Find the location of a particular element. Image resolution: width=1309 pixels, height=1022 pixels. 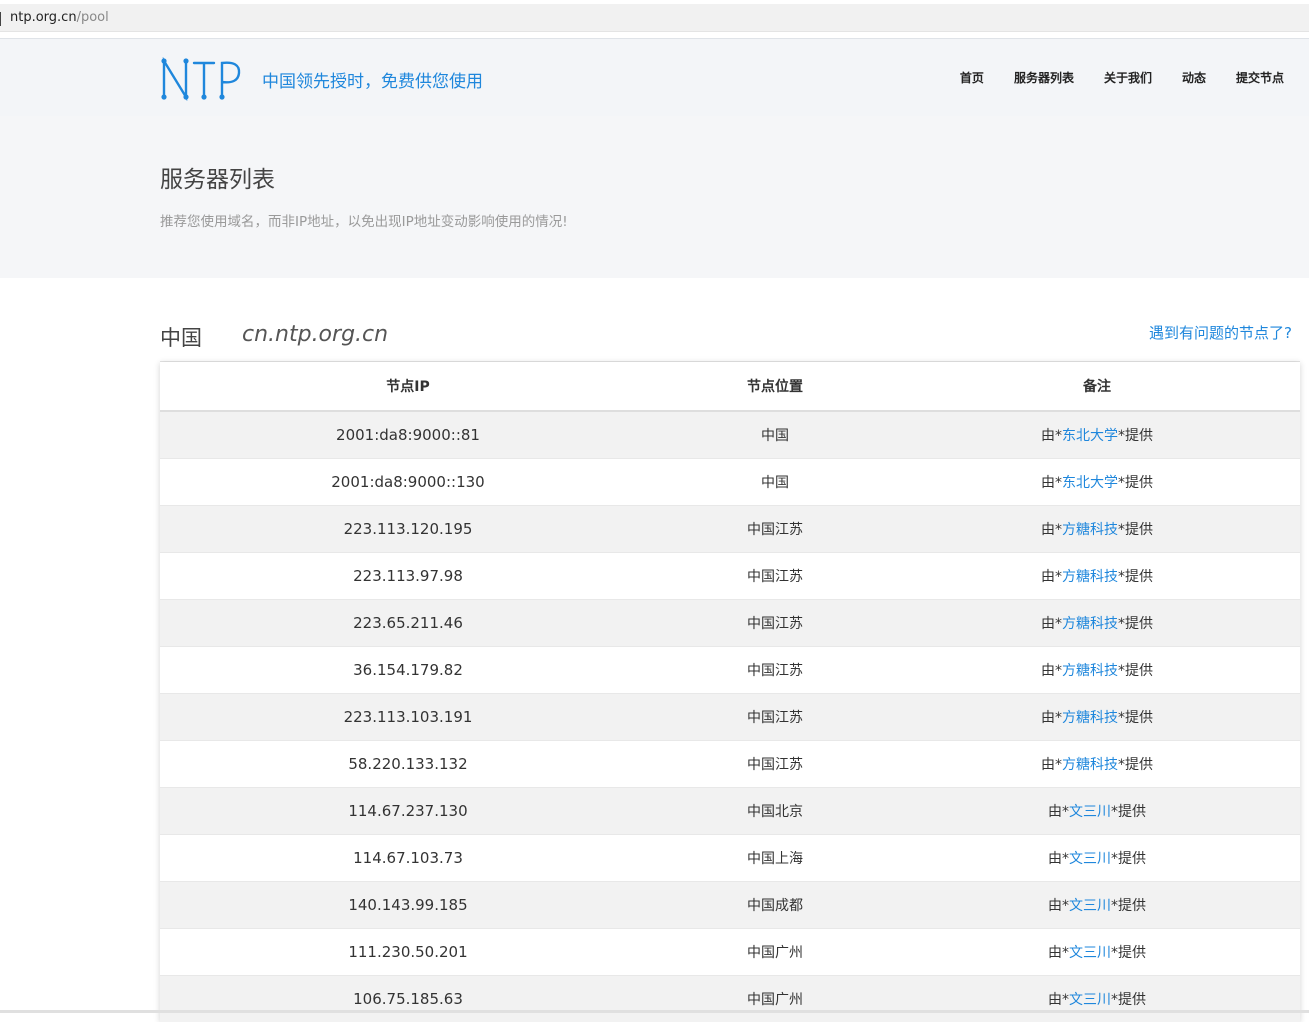

column-header-note: 备注 is located at coordinates (1097, 386).